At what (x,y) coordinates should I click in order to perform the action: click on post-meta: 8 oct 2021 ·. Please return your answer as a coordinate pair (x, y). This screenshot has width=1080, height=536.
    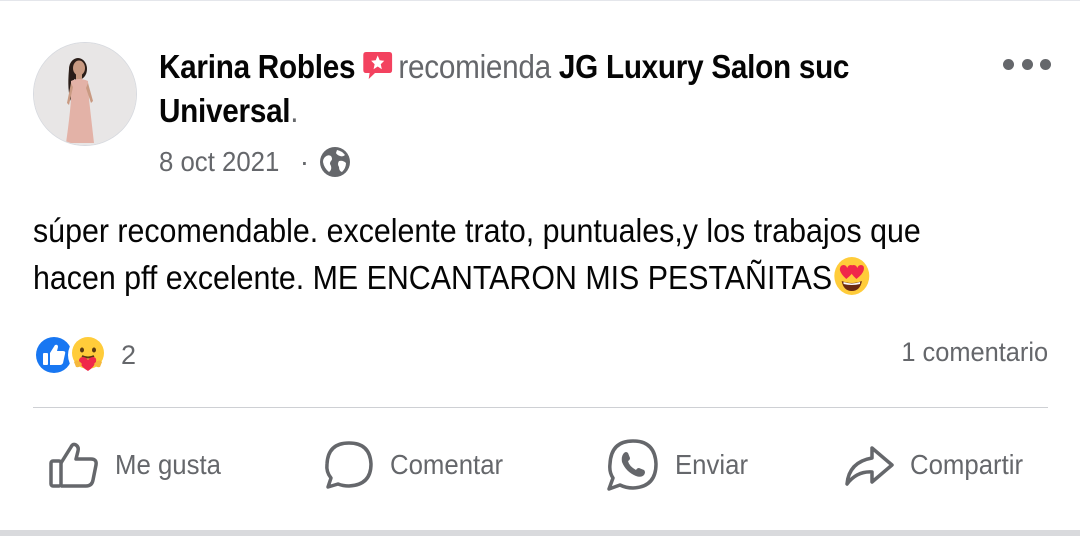
    Looking at the image, I should click on (255, 162).